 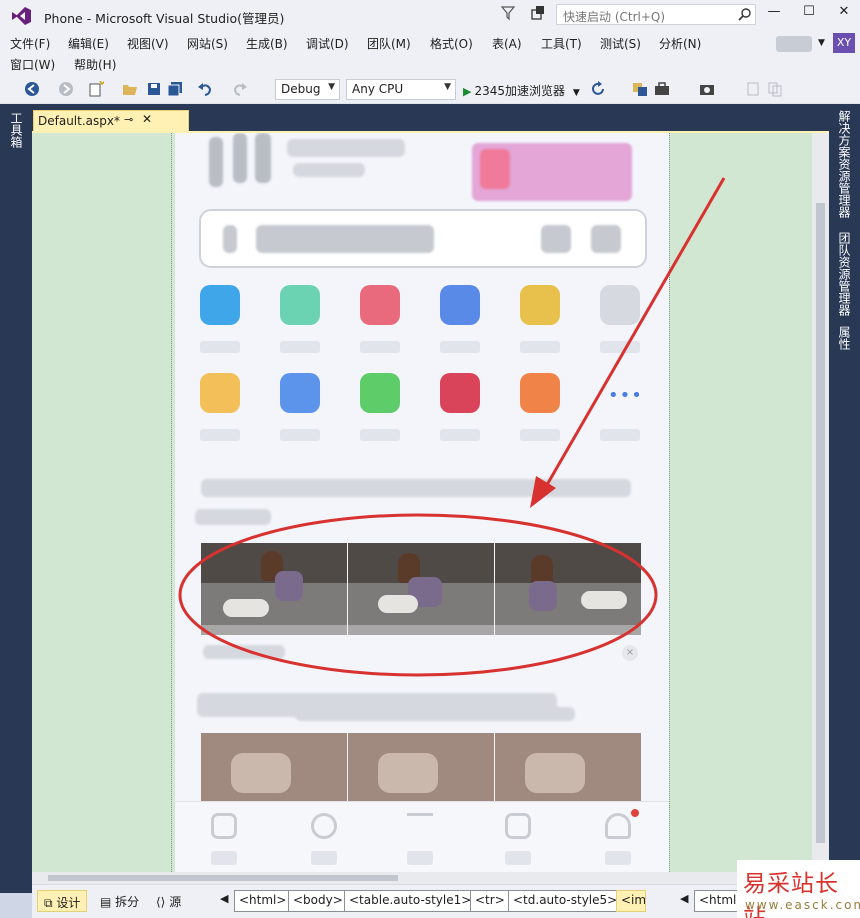 I want to click on menu-tools: 工具(T), so click(x=561, y=43).